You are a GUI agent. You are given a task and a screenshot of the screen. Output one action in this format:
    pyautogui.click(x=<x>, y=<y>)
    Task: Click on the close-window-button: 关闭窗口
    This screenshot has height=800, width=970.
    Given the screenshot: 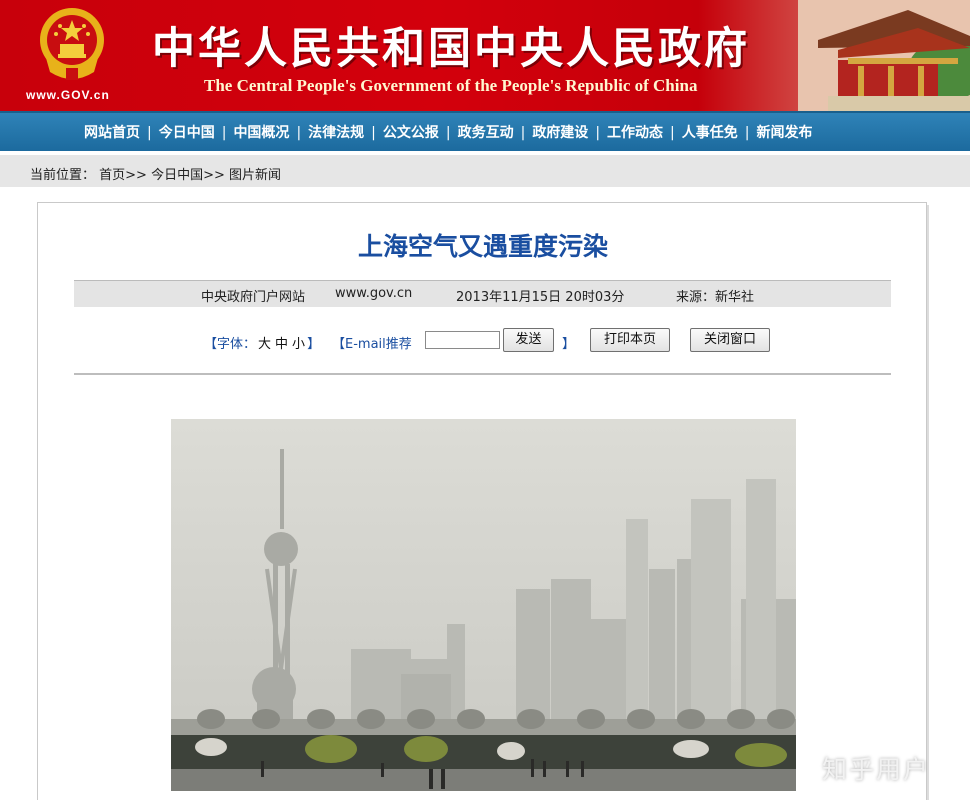 What is the action you would take?
    pyautogui.click(x=730, y=340)
    